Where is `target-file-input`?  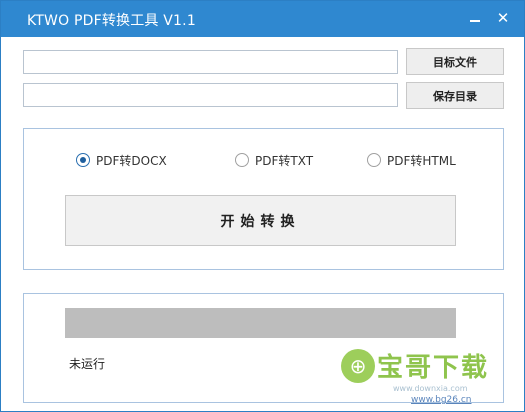
target-file-input is located at coordinates (210, 62).